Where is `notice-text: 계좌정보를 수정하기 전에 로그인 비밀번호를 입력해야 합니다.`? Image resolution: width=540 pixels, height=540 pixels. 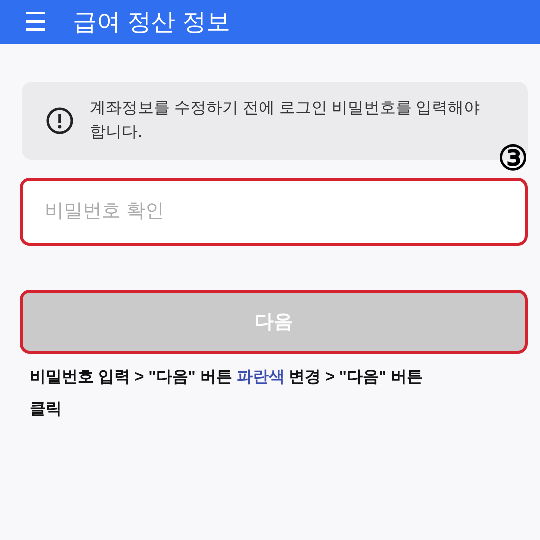
notice-text: 계좌정보를 수정하기 전에 로그인 비밀번호를 입력해야 합니다. is located at coordinates (286, 121).